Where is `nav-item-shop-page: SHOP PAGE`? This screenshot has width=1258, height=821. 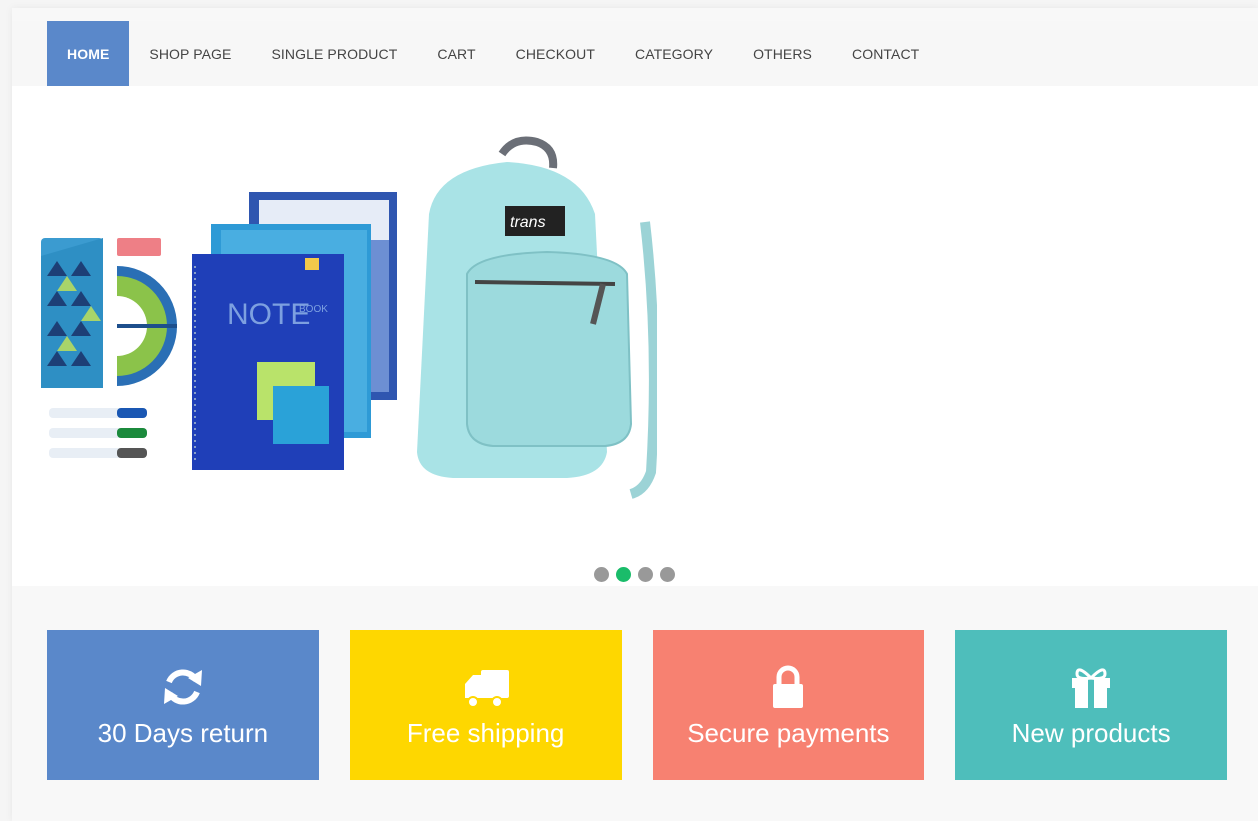 nav-item-shop-page: SHOP PAGE is located at coordinates (190, 53).